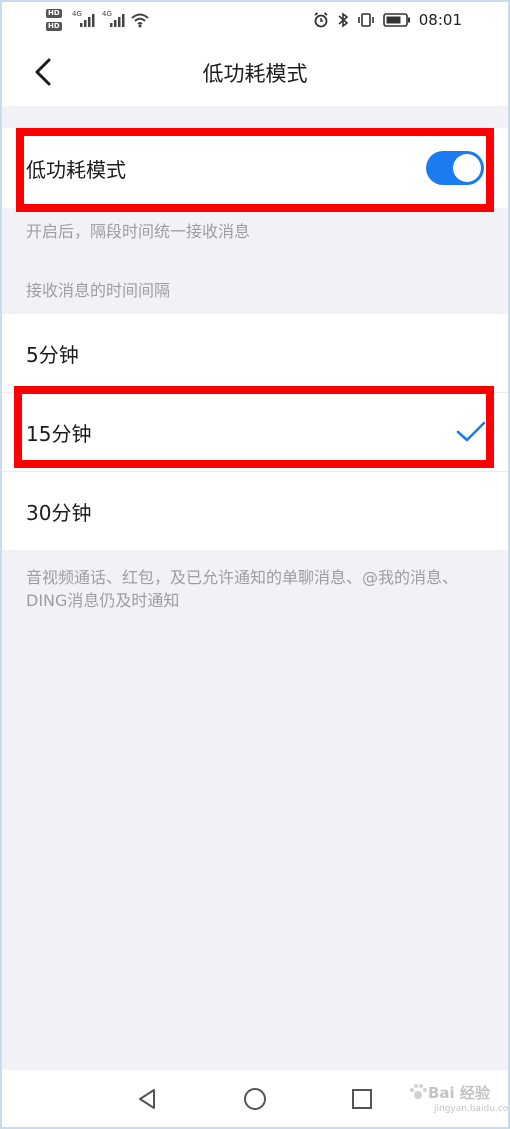 This screenshot has width=510, height=1129. What do you see at coordinates (140, 20) in the screenshot?
I see `wifi-icon` at bounding box center [140, 20].